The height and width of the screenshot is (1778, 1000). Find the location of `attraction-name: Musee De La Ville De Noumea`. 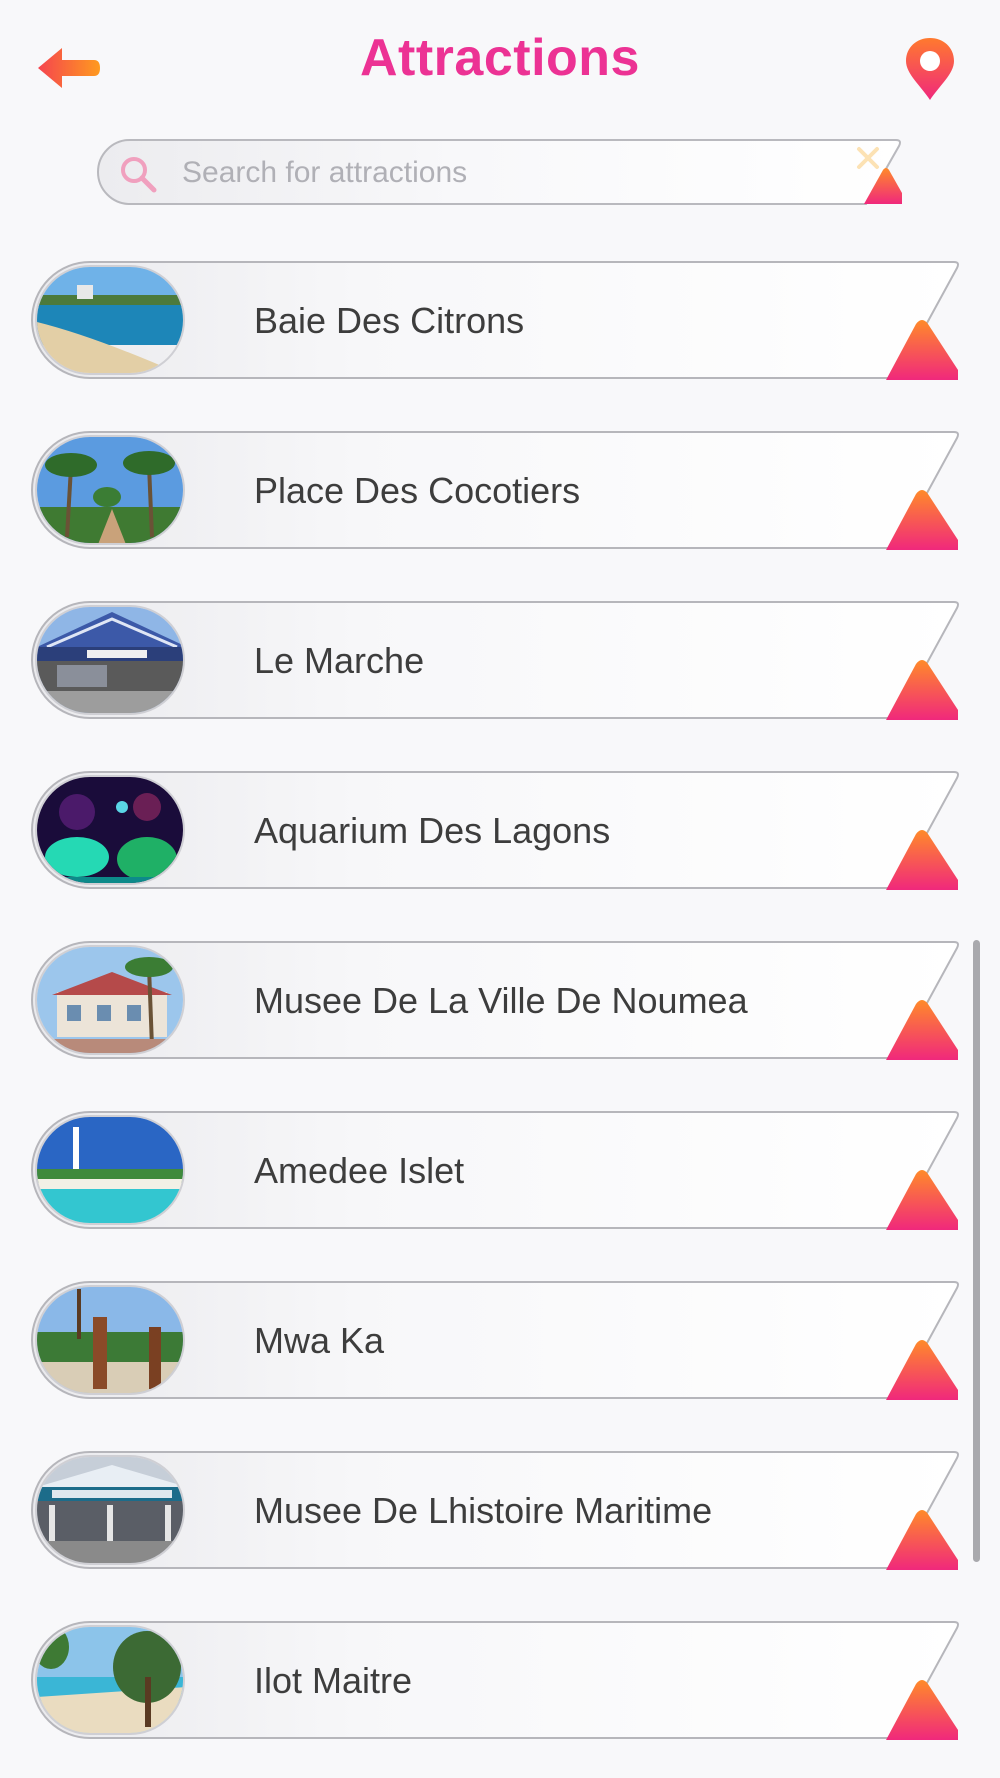

attraction-name: Musee De La Ville De Noumea is located at coordinates (501, 1000).